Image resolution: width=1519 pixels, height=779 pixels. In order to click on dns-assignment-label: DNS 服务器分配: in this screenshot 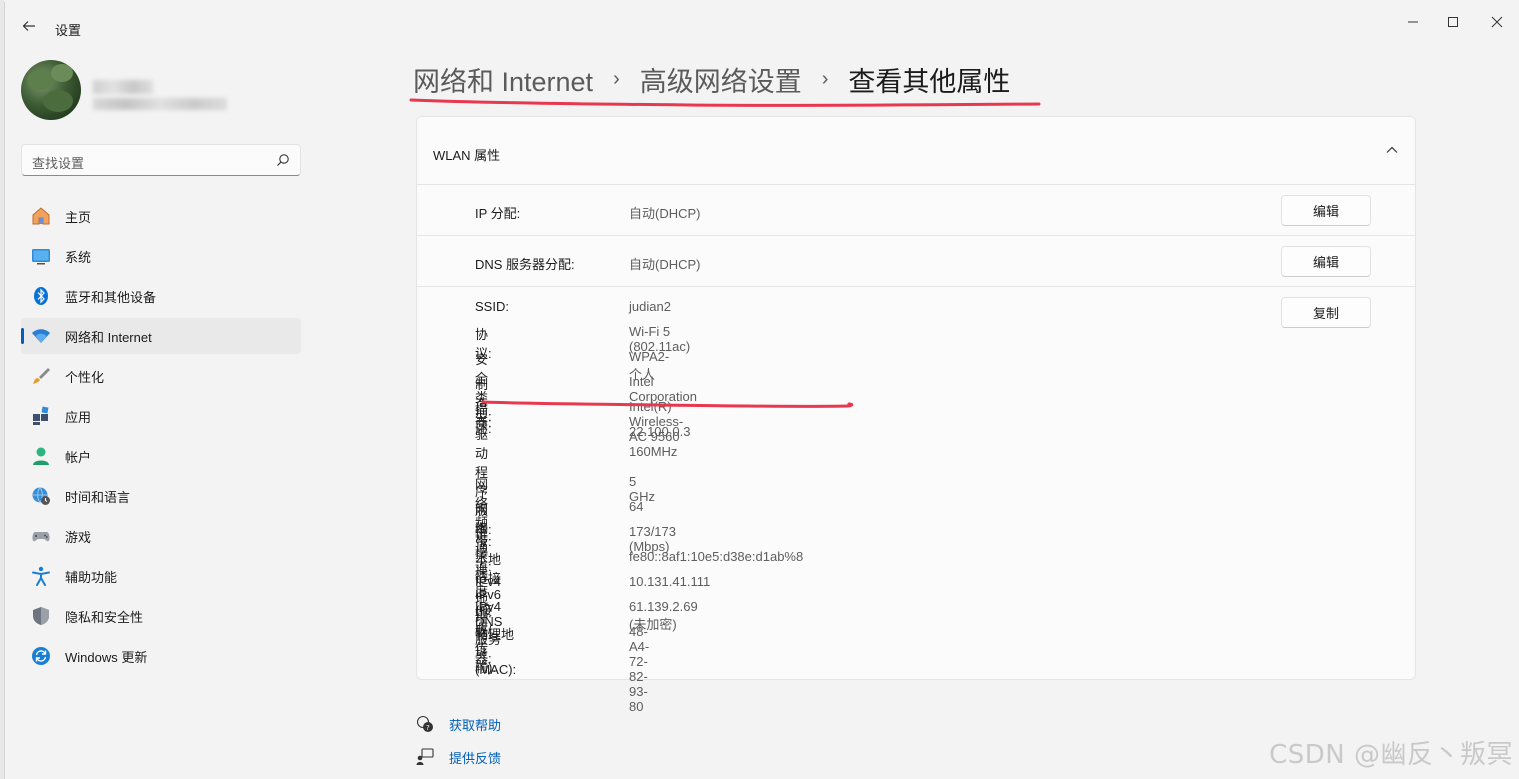, I will do `click(525, 264)`.